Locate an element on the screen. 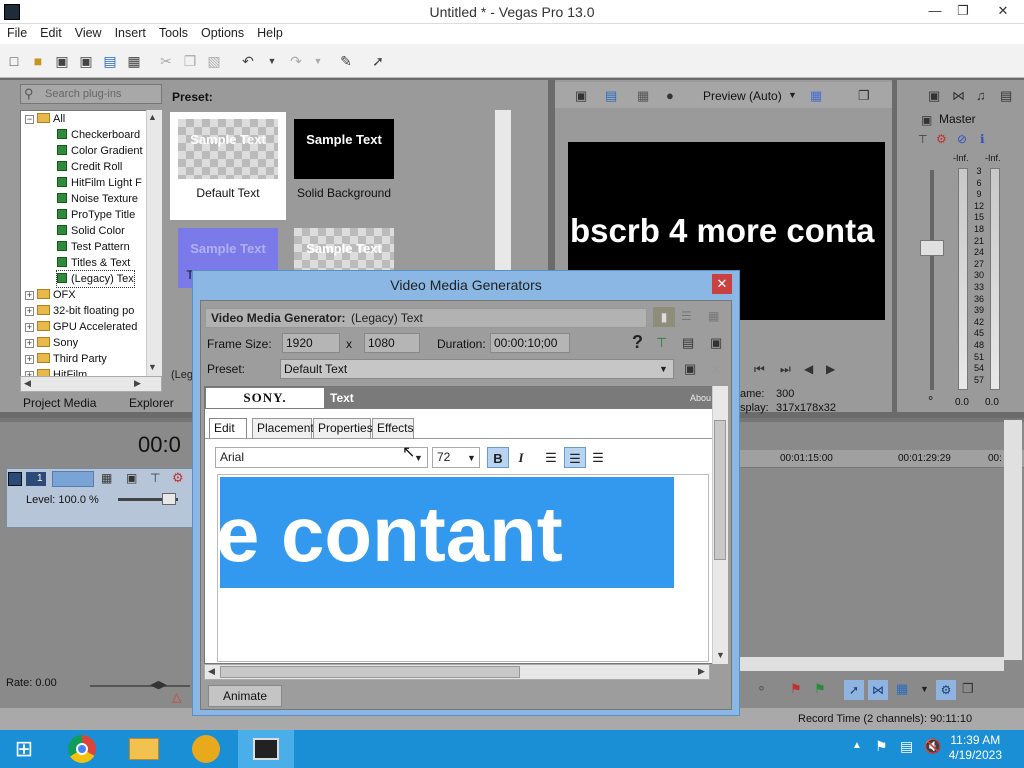  windows-start-icon: ⊞ is located at coordinates (24, 749).